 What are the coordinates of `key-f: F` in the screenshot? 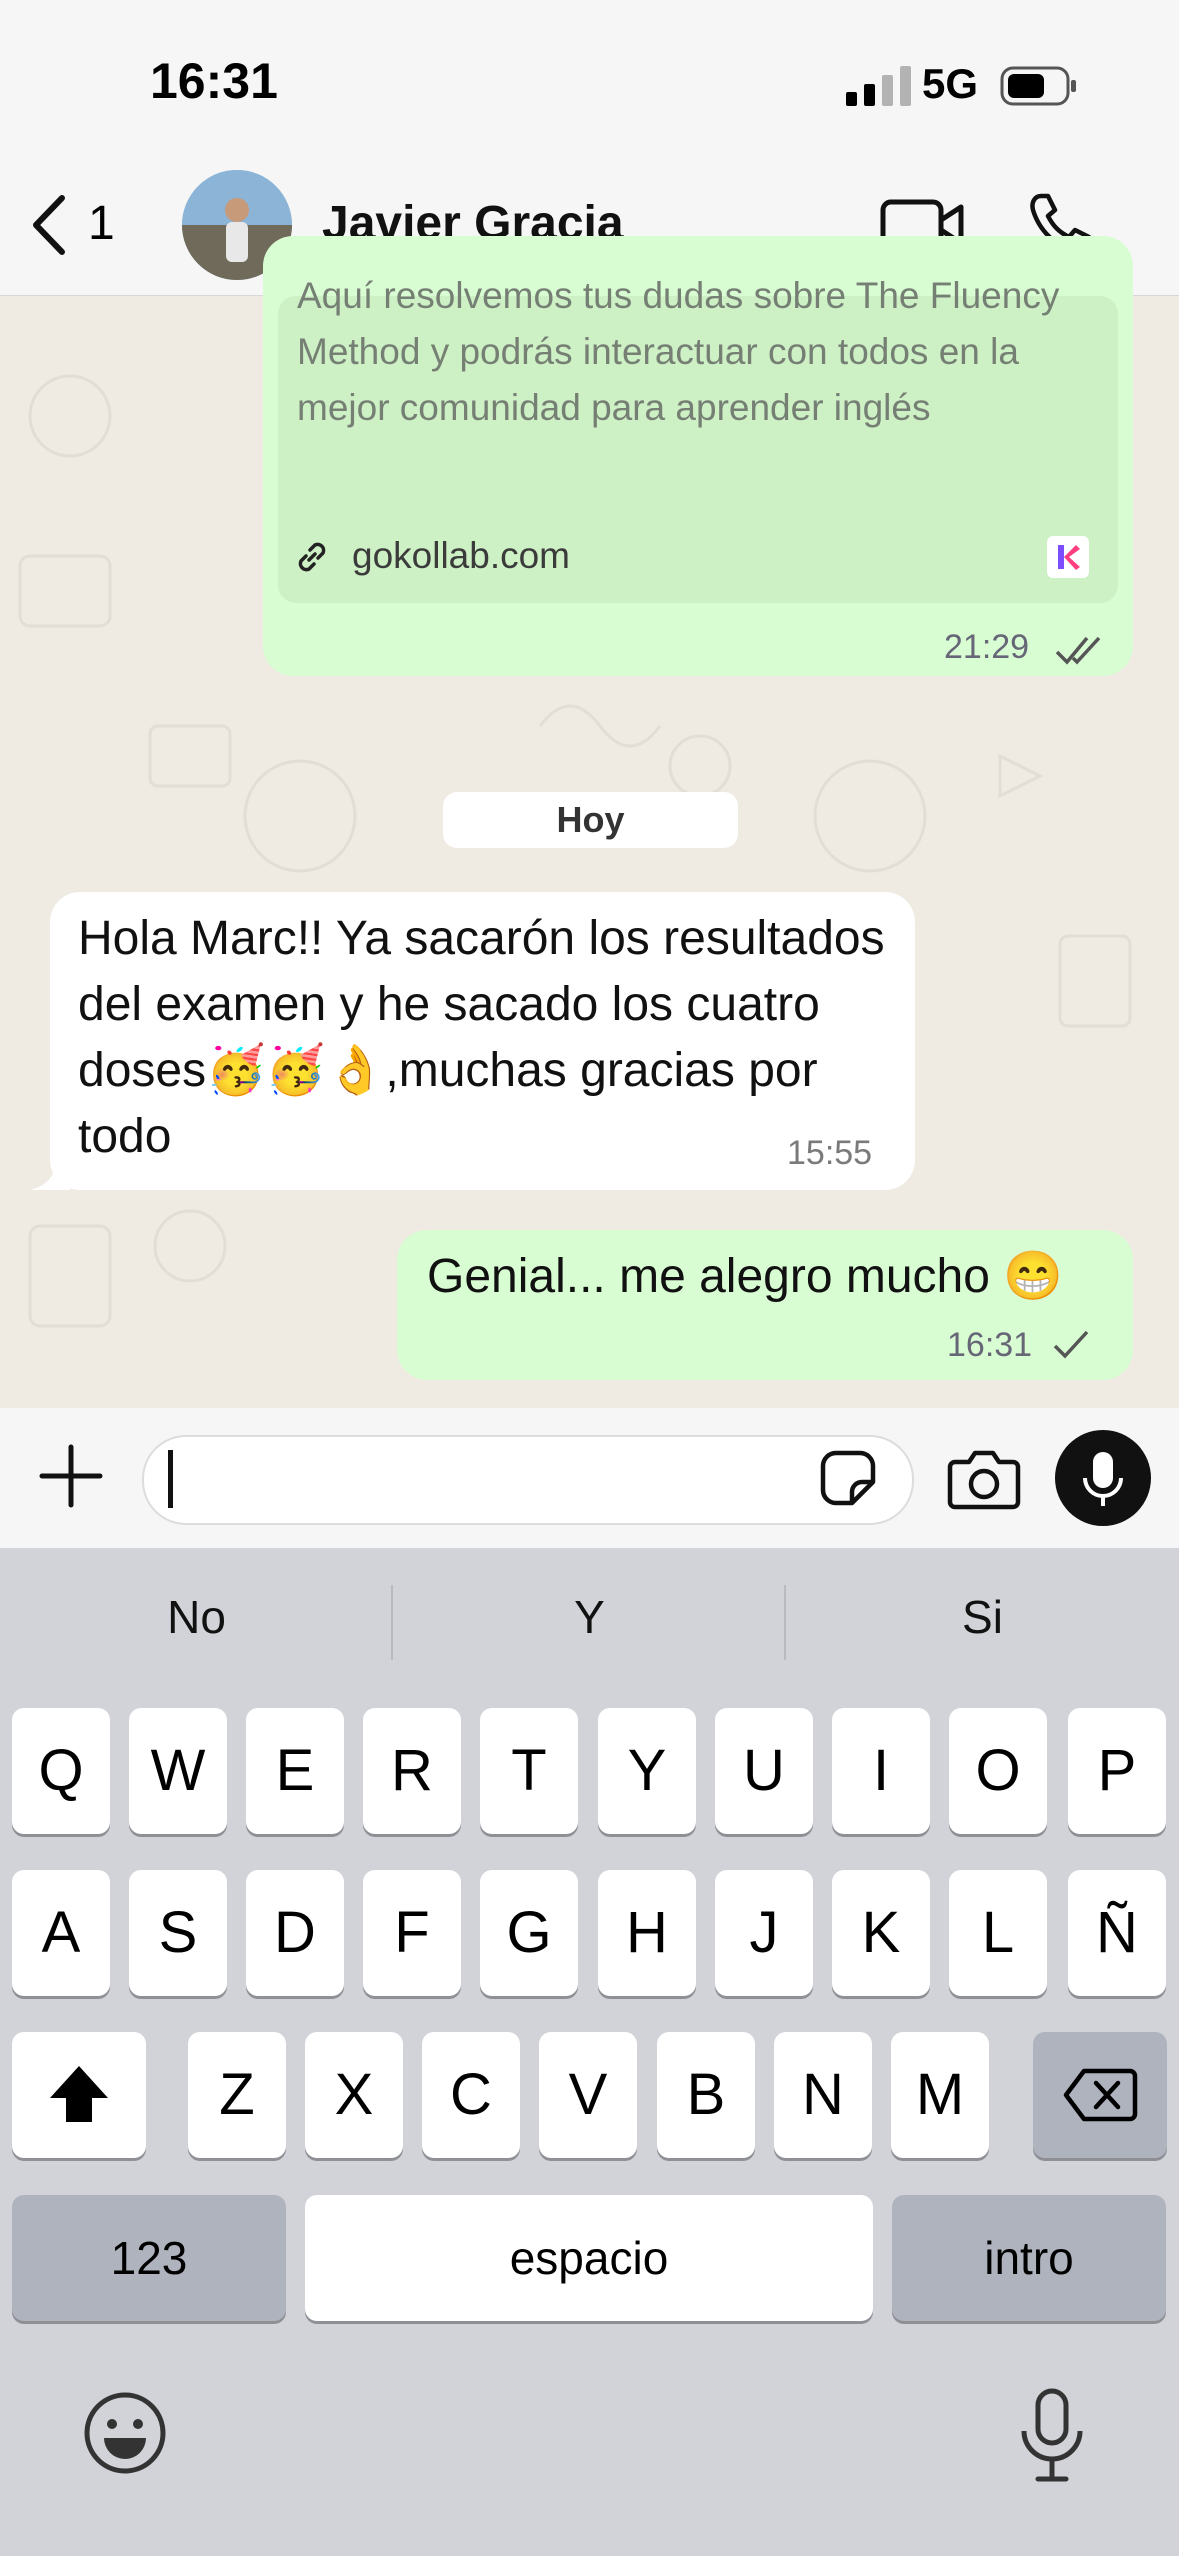 It's located at (412, 1933).